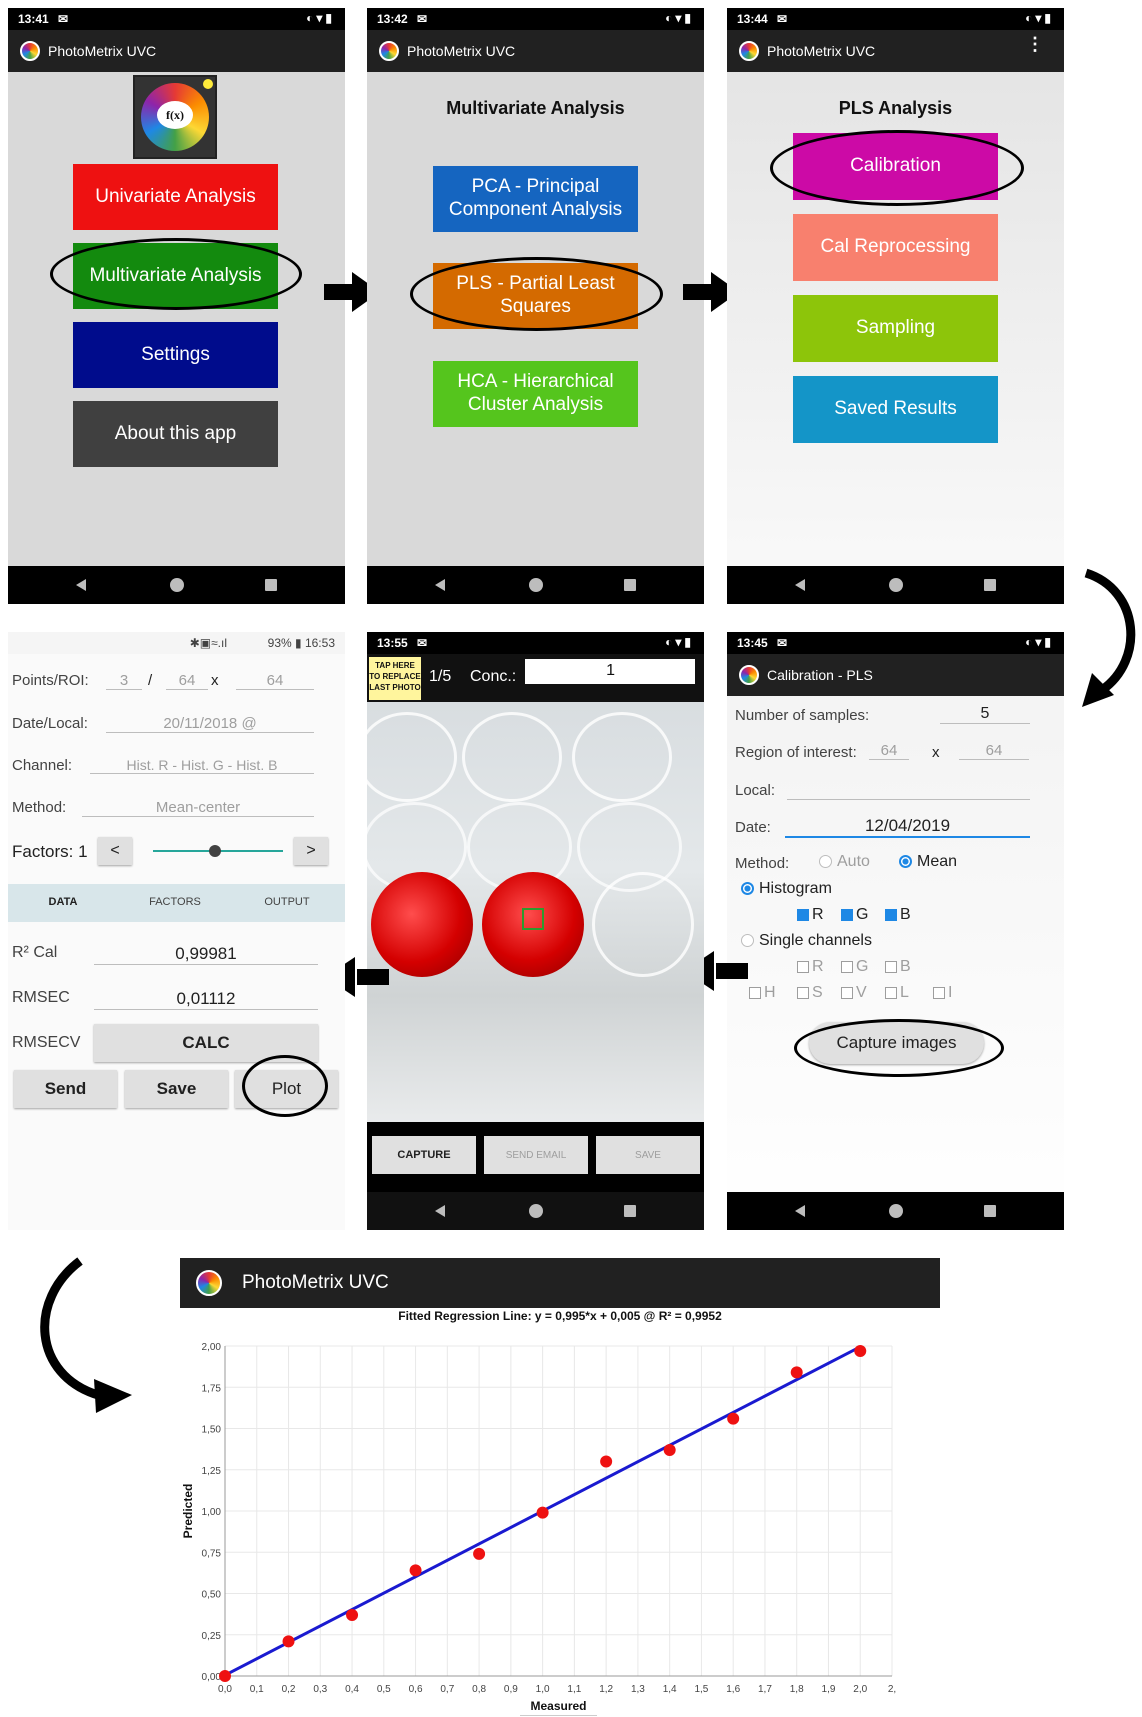 The height and width of the screenshot is (1717, 1142). I want to click on x-tick-label: 0,7, so click(447, 1689).